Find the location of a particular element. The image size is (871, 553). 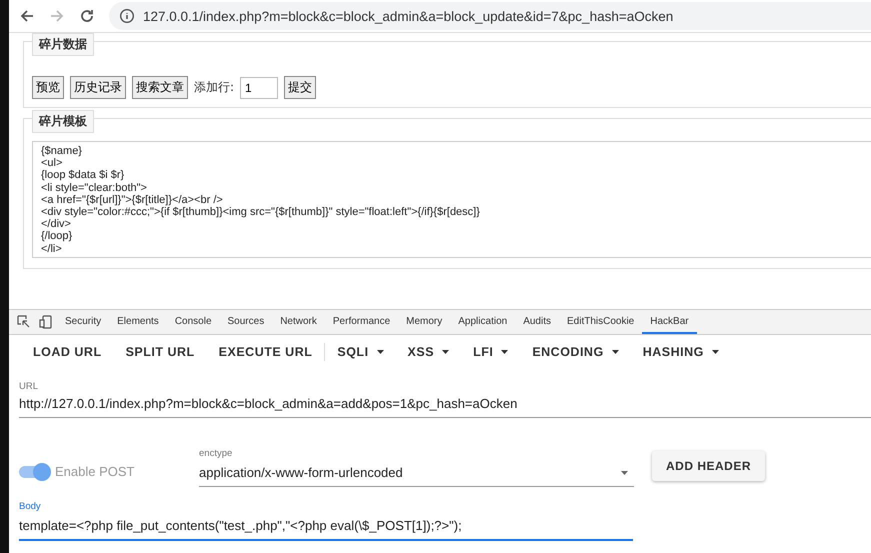

address-bar: 127.0.0.1/index.php?m=block&c=block_admin&a=block_update&id=7&pc_hash=aOcken is located at coordinates (490, 16).